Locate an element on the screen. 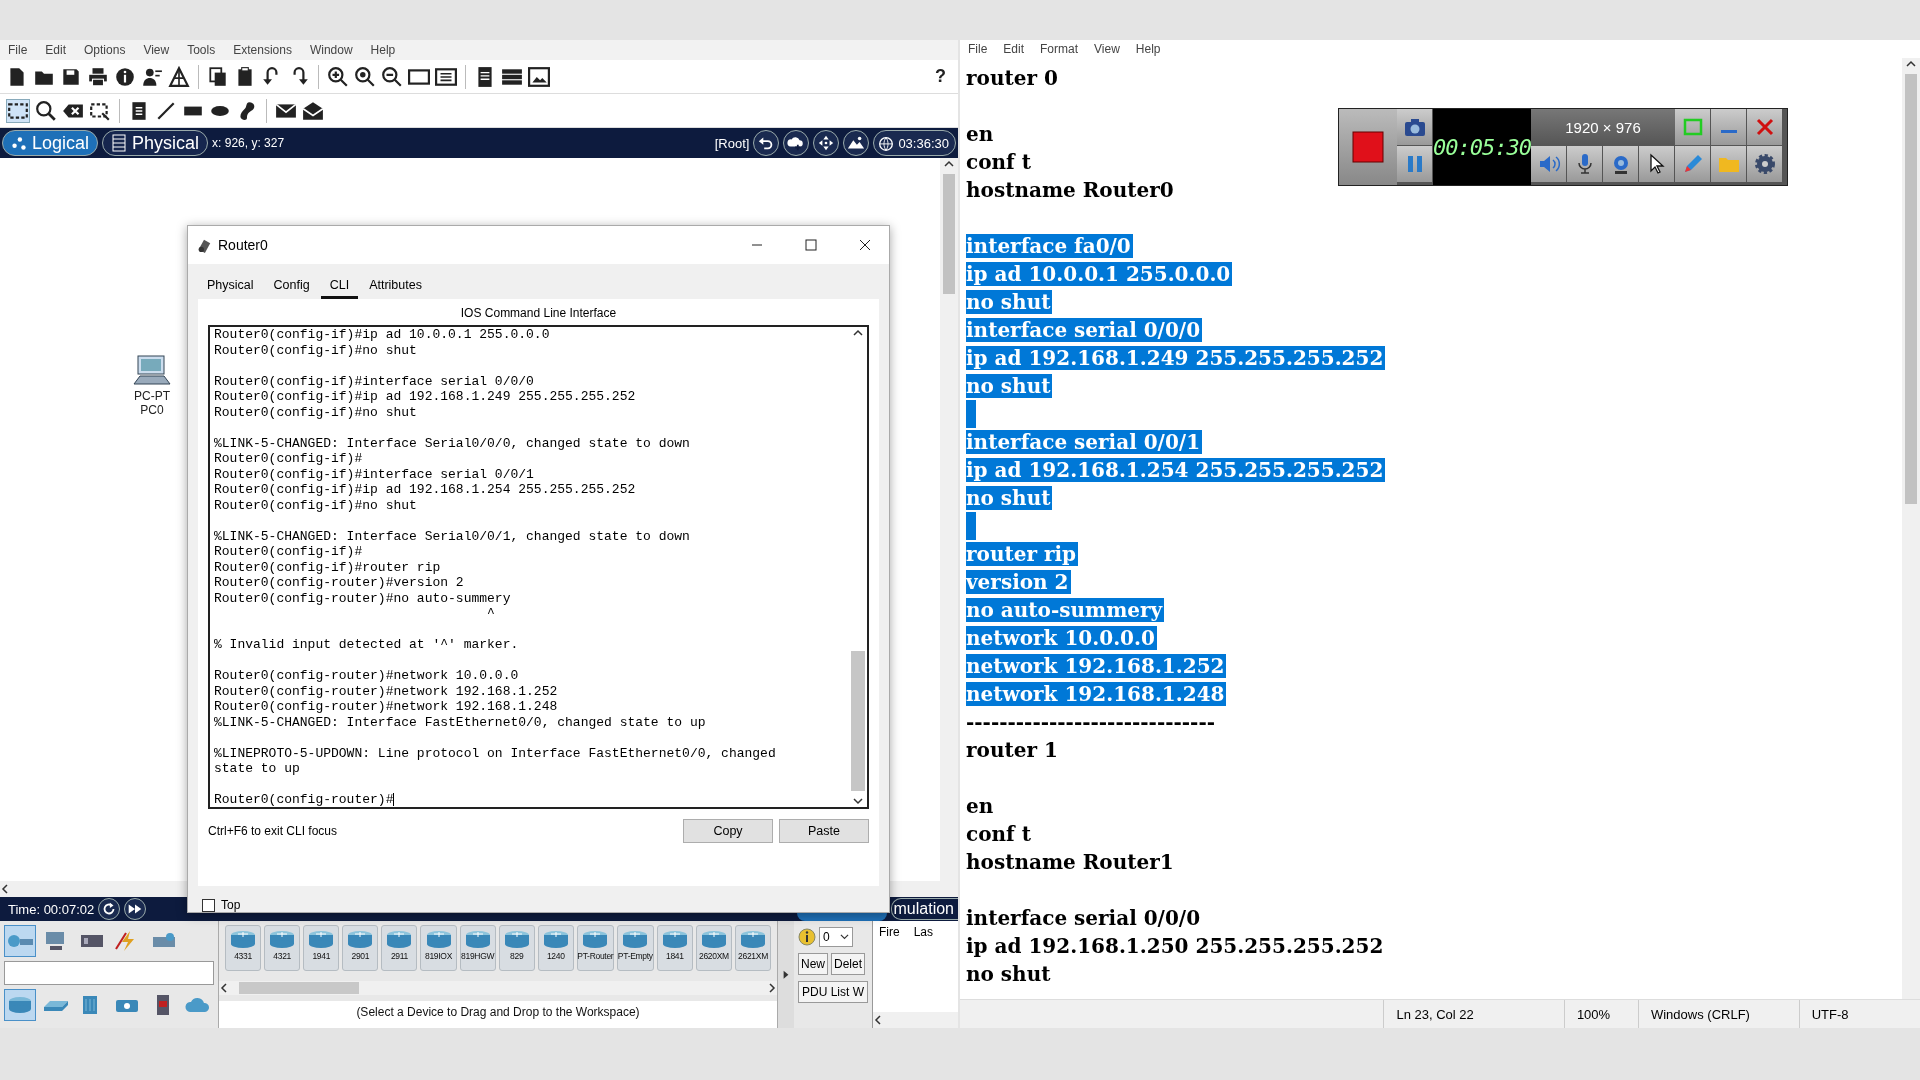  terminal-line: Router0(config-if)#router rip is located at coordinates (328, 567).